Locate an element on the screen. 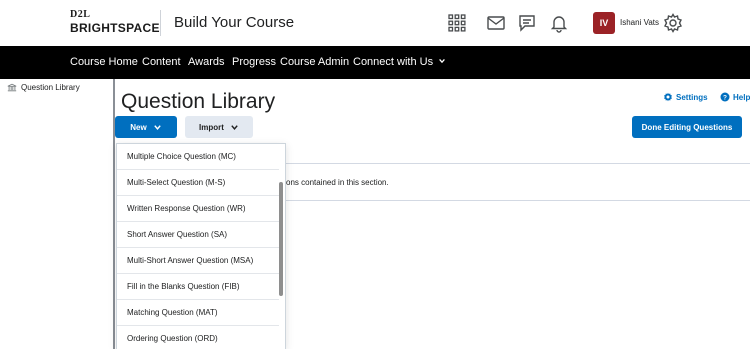 This screenshot has height=349, width=750. import-button: Import is located at coordinates (219, 127).